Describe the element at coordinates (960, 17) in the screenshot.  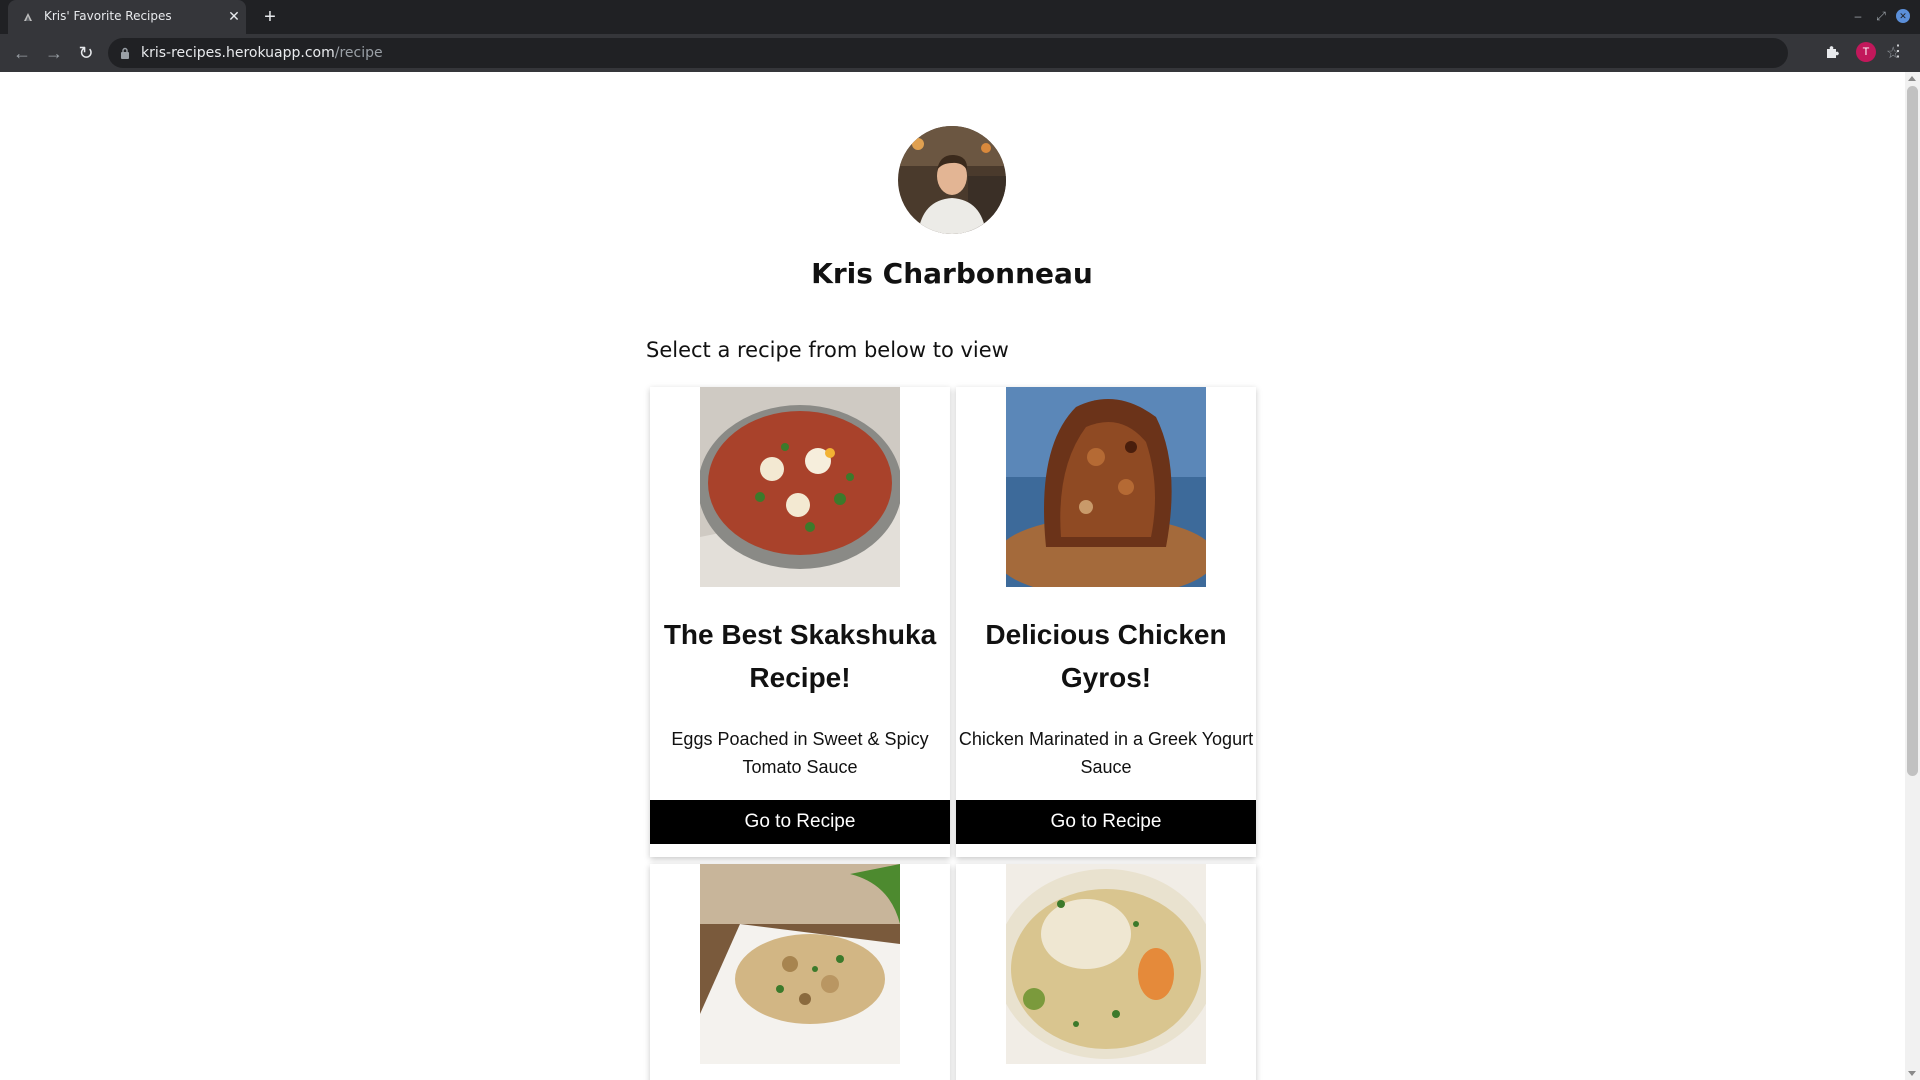
I see `browser-tab-bar: Kris' Favorite Recipes ✕ + – ⤢ ✕` at that location.